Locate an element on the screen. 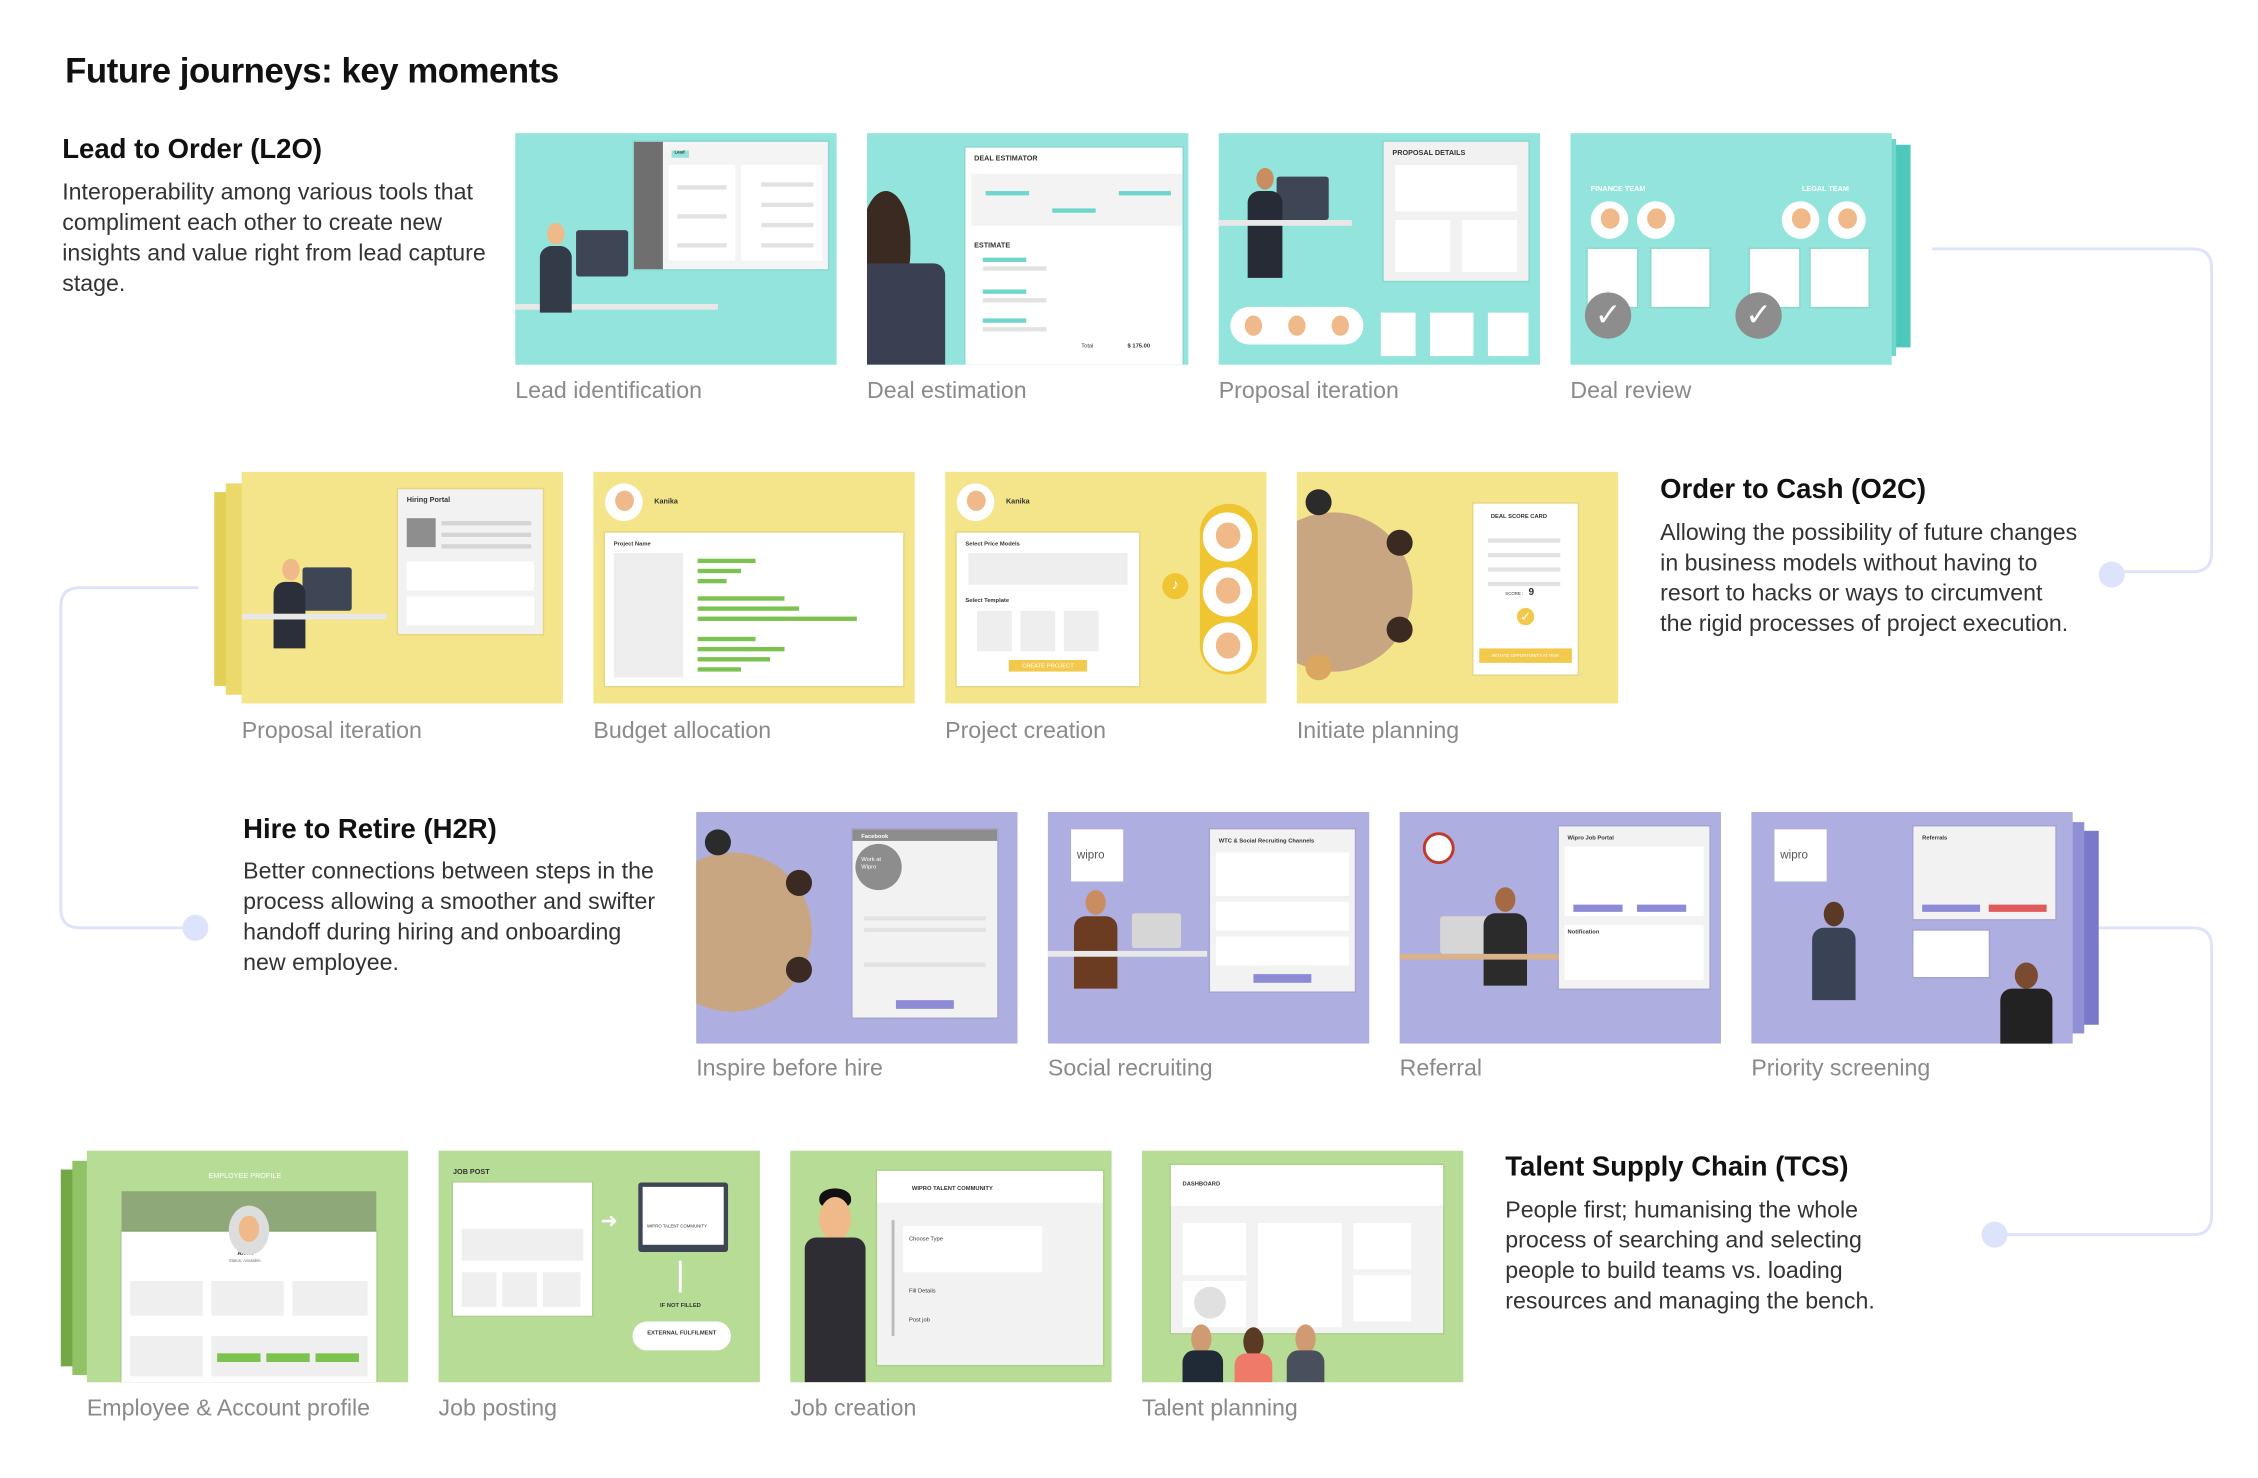 The width and height of the screenshot is (2258, 1478). card-priority-screening: wipro Referrals is located at coordinates (1912, 927).